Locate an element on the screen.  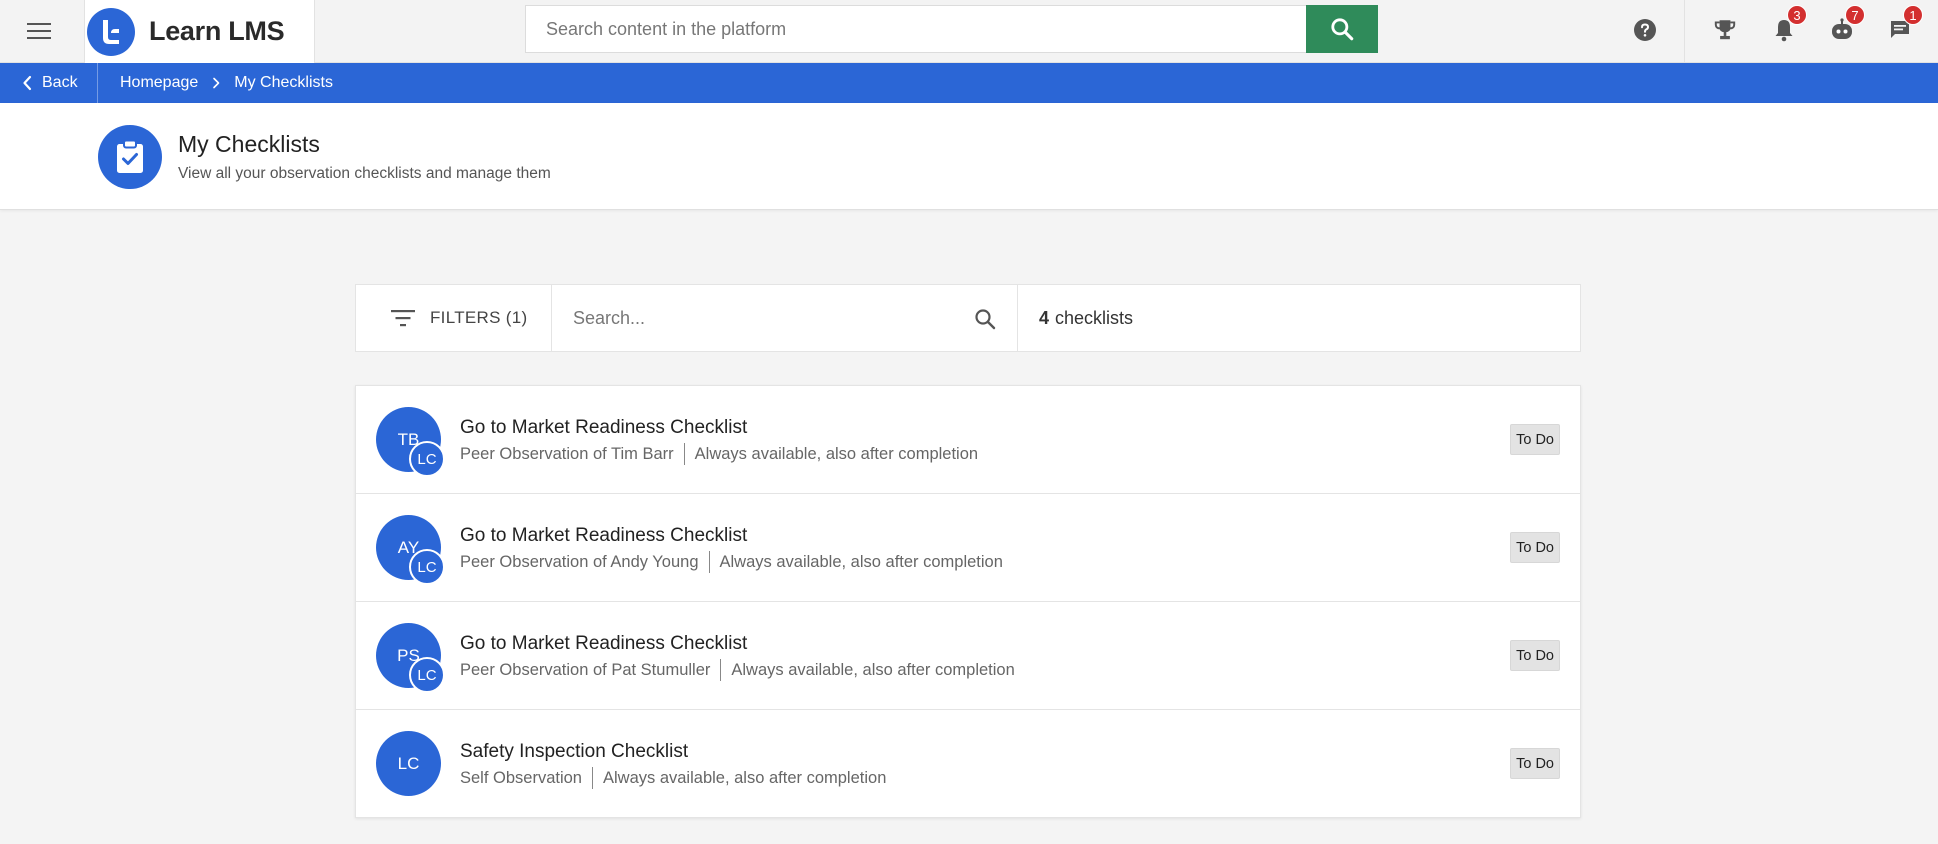
notifications-badge: 3 is located at coordinates (1797, 15).